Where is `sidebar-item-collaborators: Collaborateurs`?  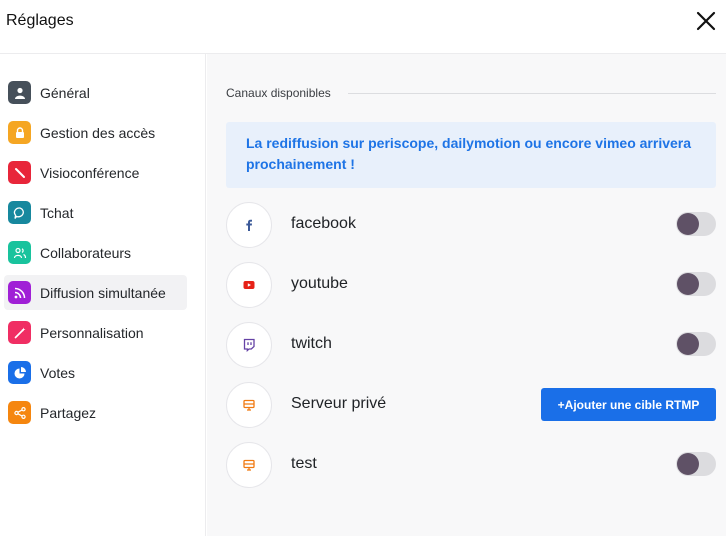
sidebar-item-collaborators: Collaborateurs is located at coordinates (95, 252).